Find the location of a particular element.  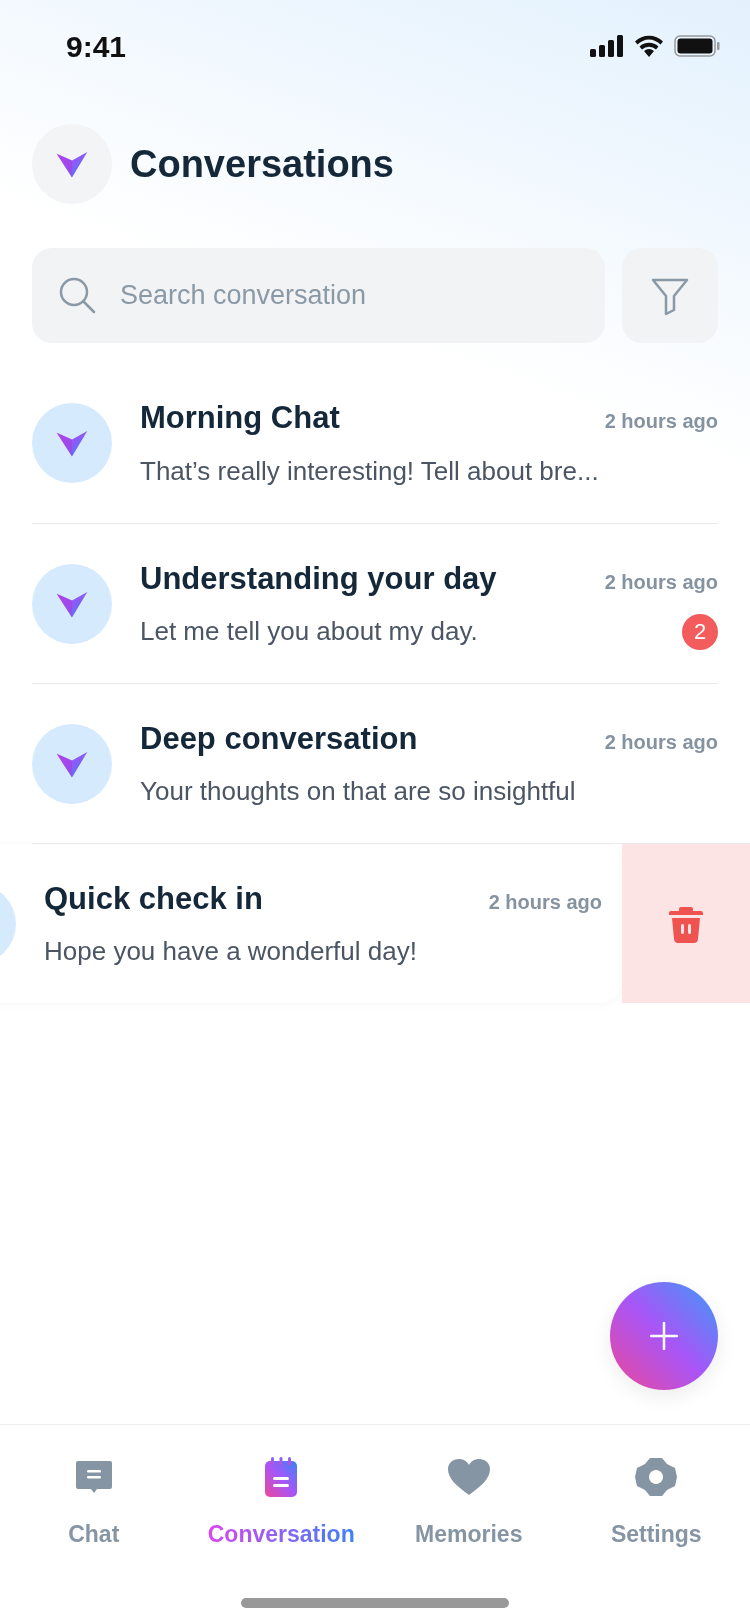

search-icon is located at coordinates (77, 295).